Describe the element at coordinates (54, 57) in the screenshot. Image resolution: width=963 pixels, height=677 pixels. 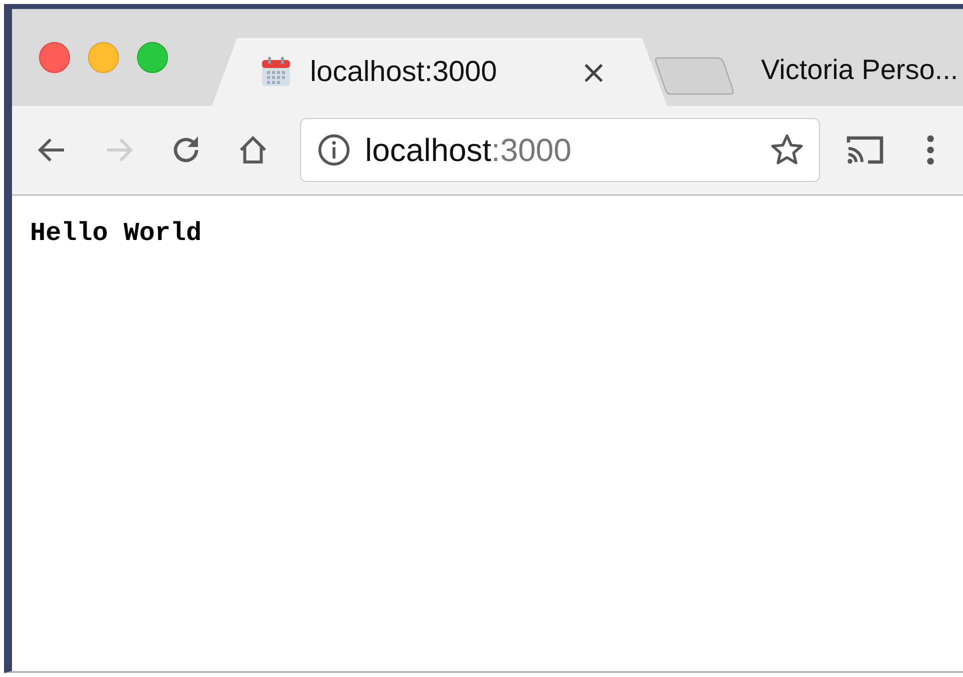
I see `close-window-icon` at that location.